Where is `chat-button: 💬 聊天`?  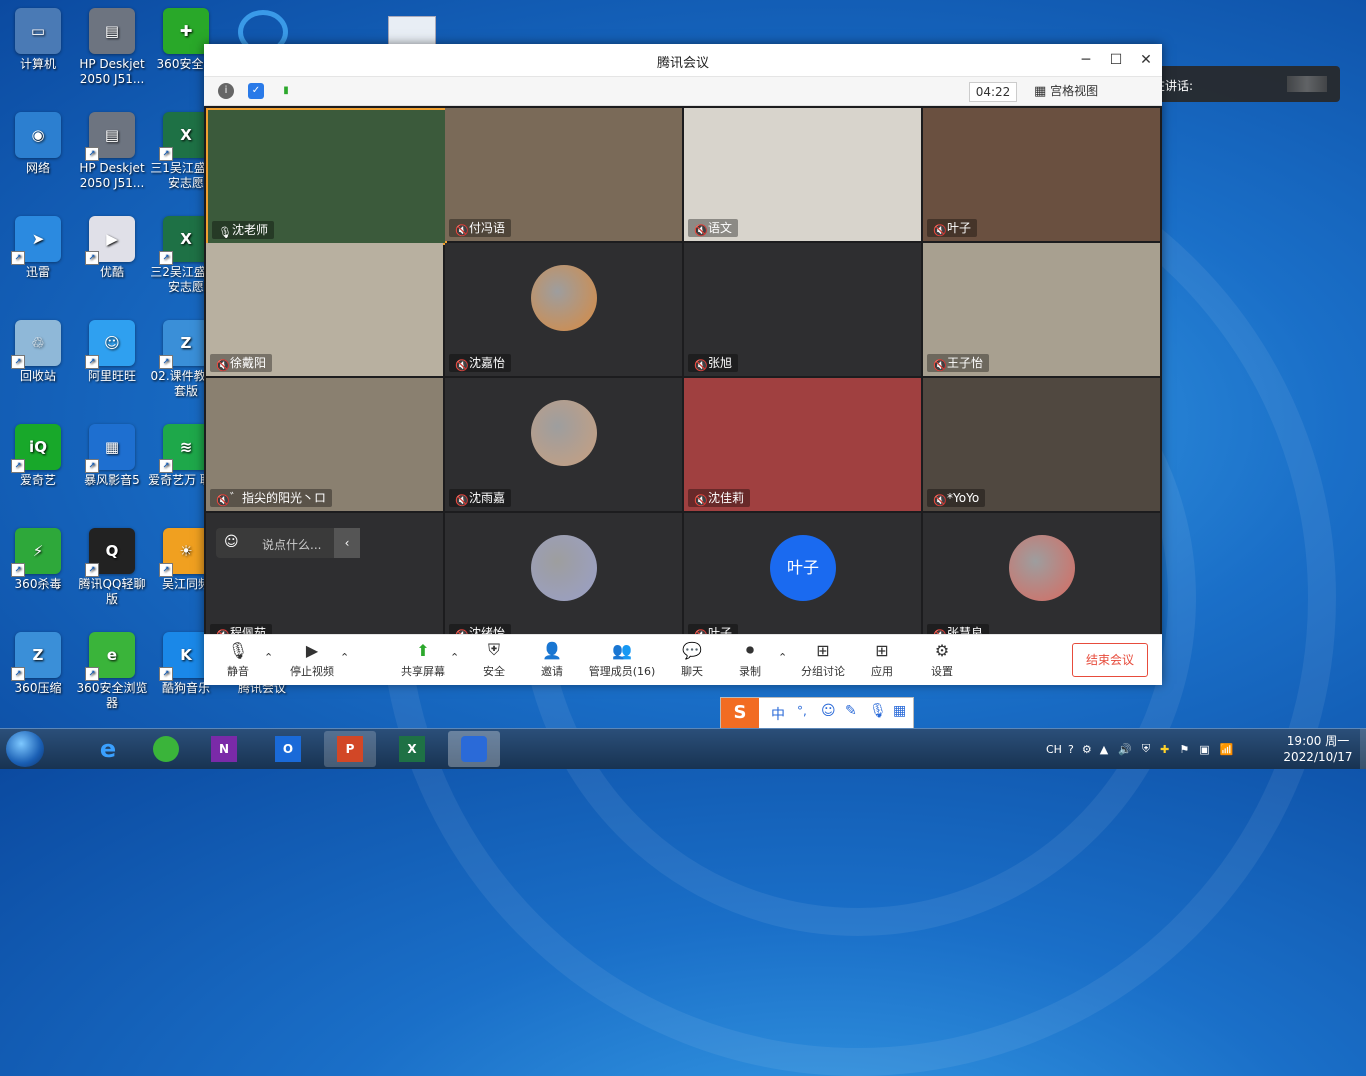
chat-button: 💬 聊天 is located at coordinates (692, 659).